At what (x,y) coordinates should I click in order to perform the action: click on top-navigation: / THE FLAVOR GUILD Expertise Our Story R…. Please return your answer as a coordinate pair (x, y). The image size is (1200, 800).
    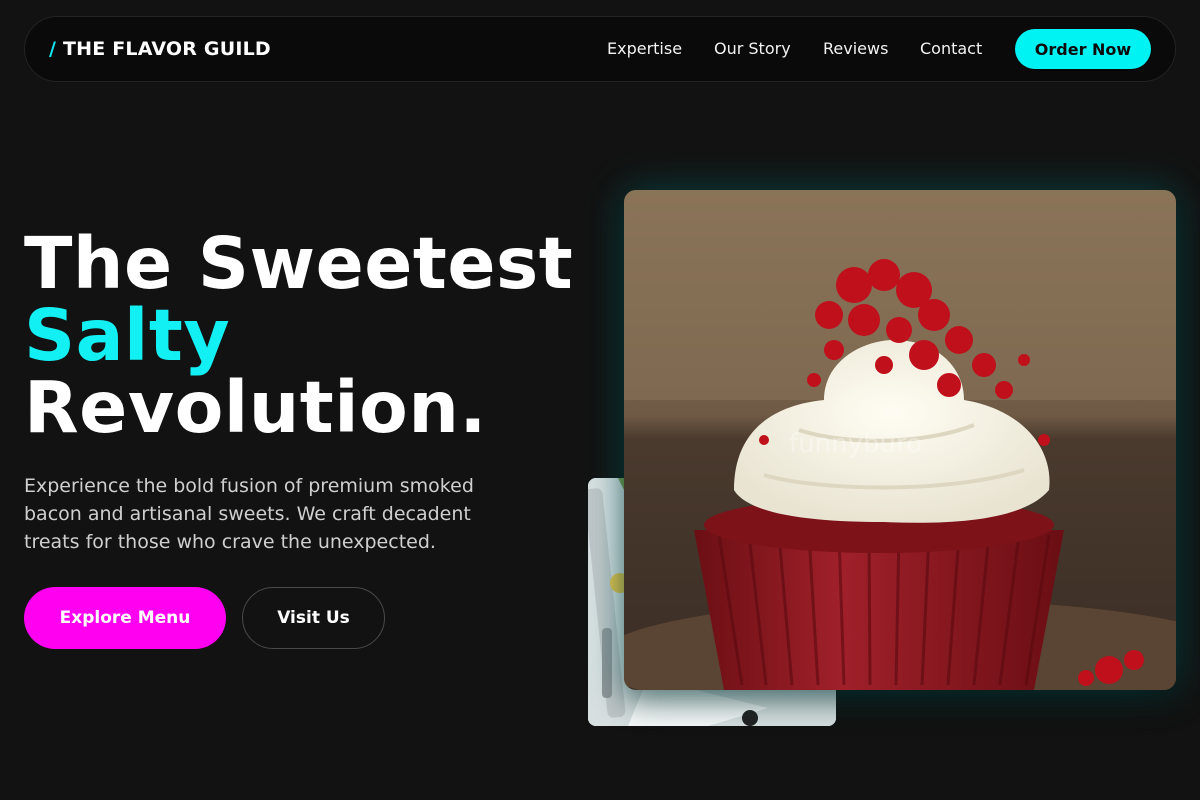
    Looking at the image, I should click on (600, 49).